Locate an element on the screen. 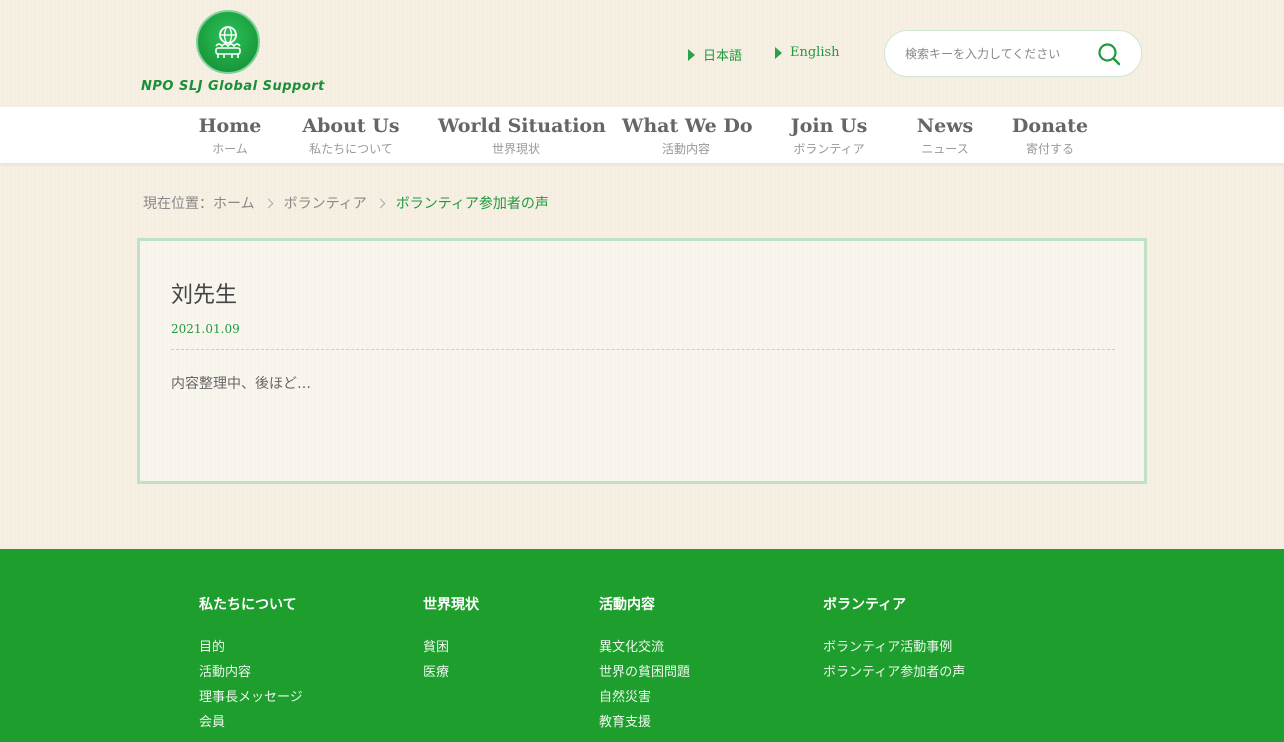 The width and height of the screenshot is (1284, 742). footer-link: 医療 is located at coordinates (451, 673).